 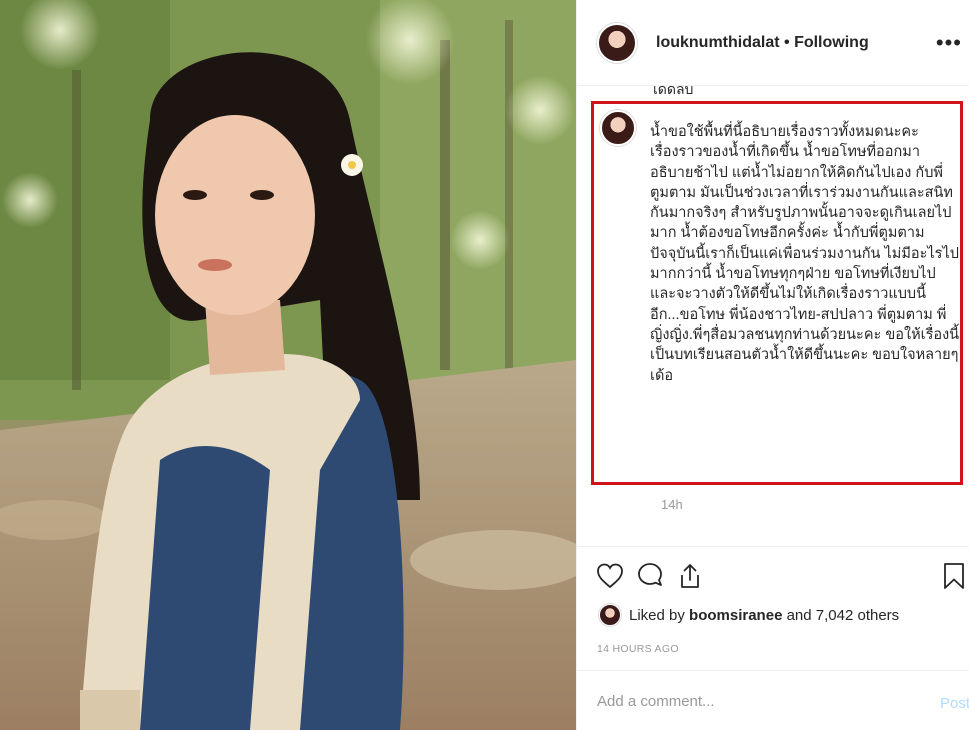 What do you see at coordinates (610, 576) in the screenshot?
I see `heart-icon` at bounding box center [610, 576].